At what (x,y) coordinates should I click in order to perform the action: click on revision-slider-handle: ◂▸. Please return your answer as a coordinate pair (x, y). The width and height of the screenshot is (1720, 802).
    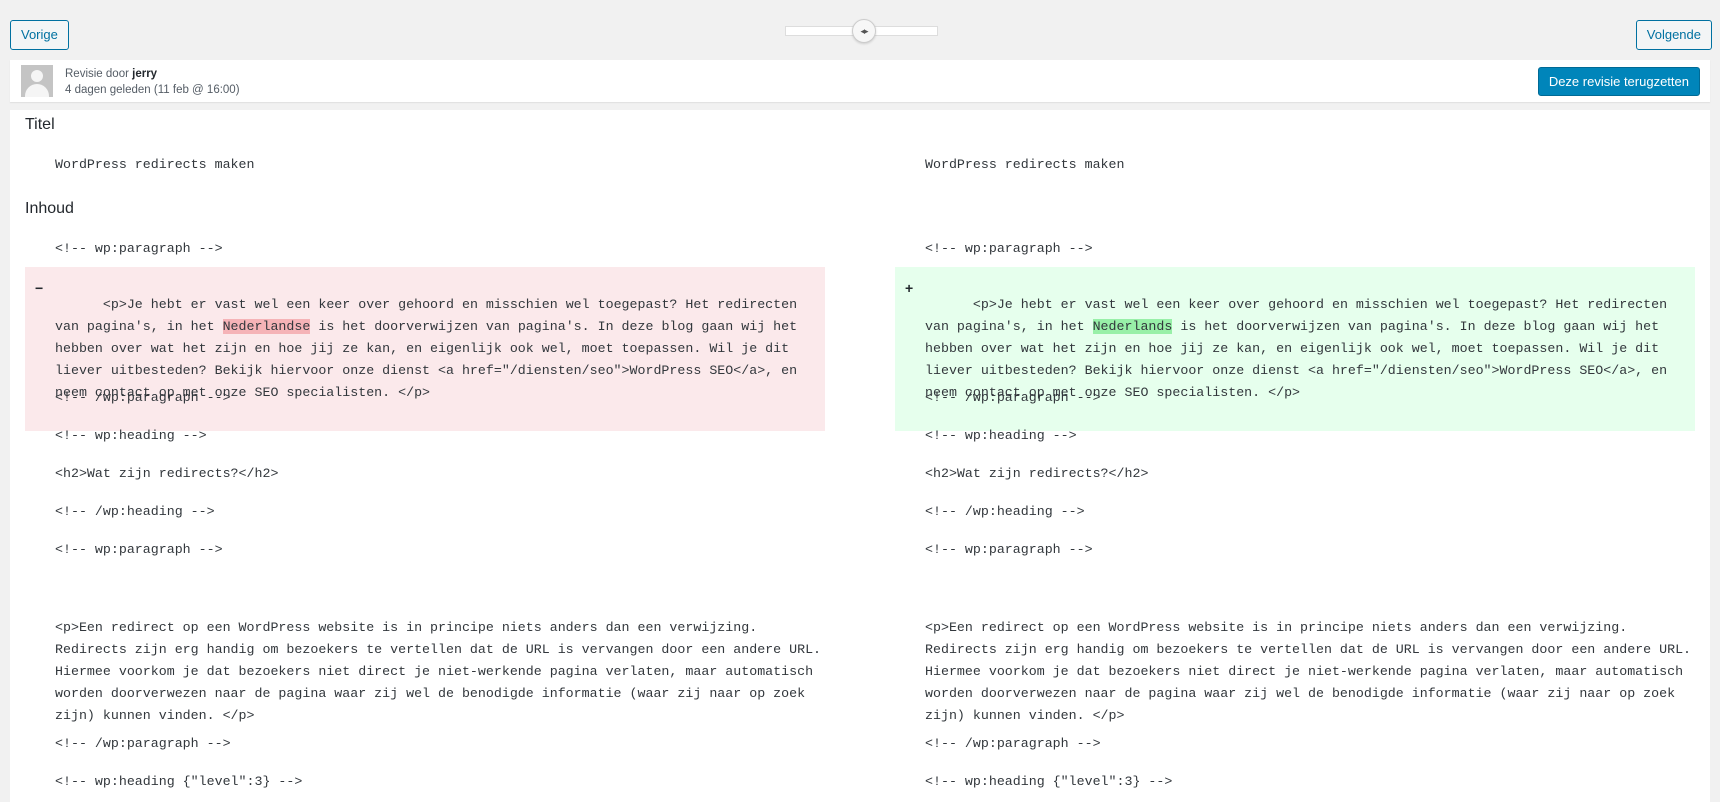
    Looking at the image, I should click on (864, 31).